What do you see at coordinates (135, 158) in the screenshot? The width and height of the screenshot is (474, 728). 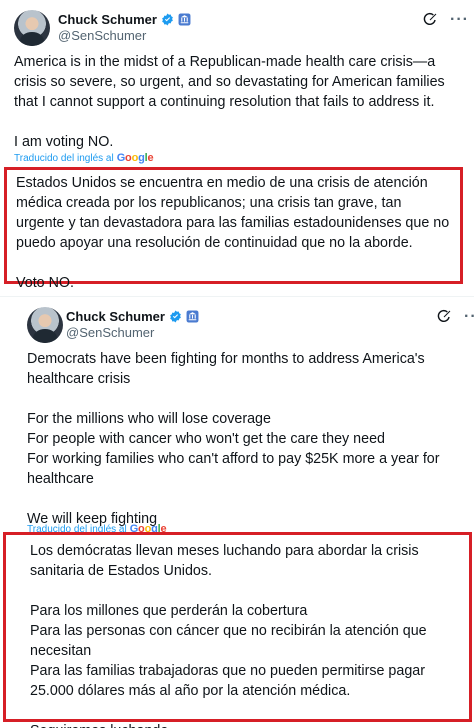 I see `google-logo: Google` at bounding box center [135, 158].